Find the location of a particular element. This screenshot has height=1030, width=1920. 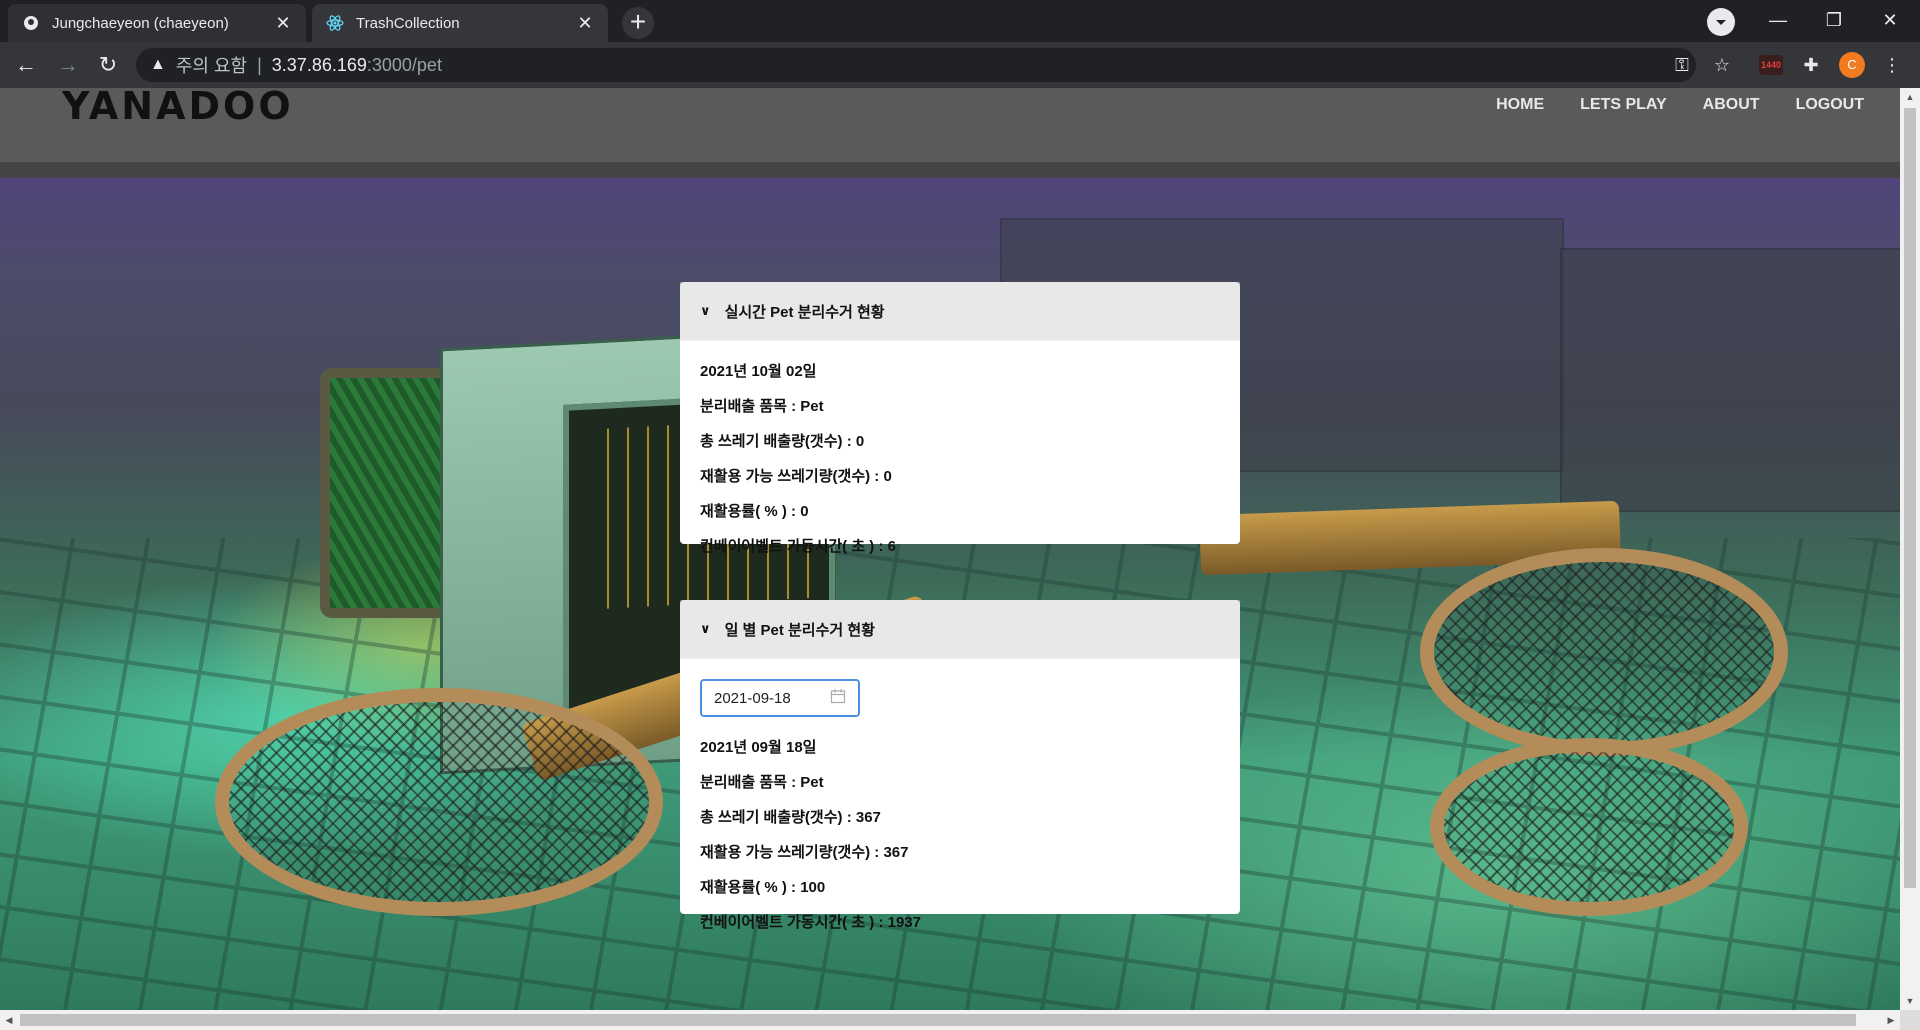

scroll-left-icon: ◀ is located at coordinates (9, 1020).